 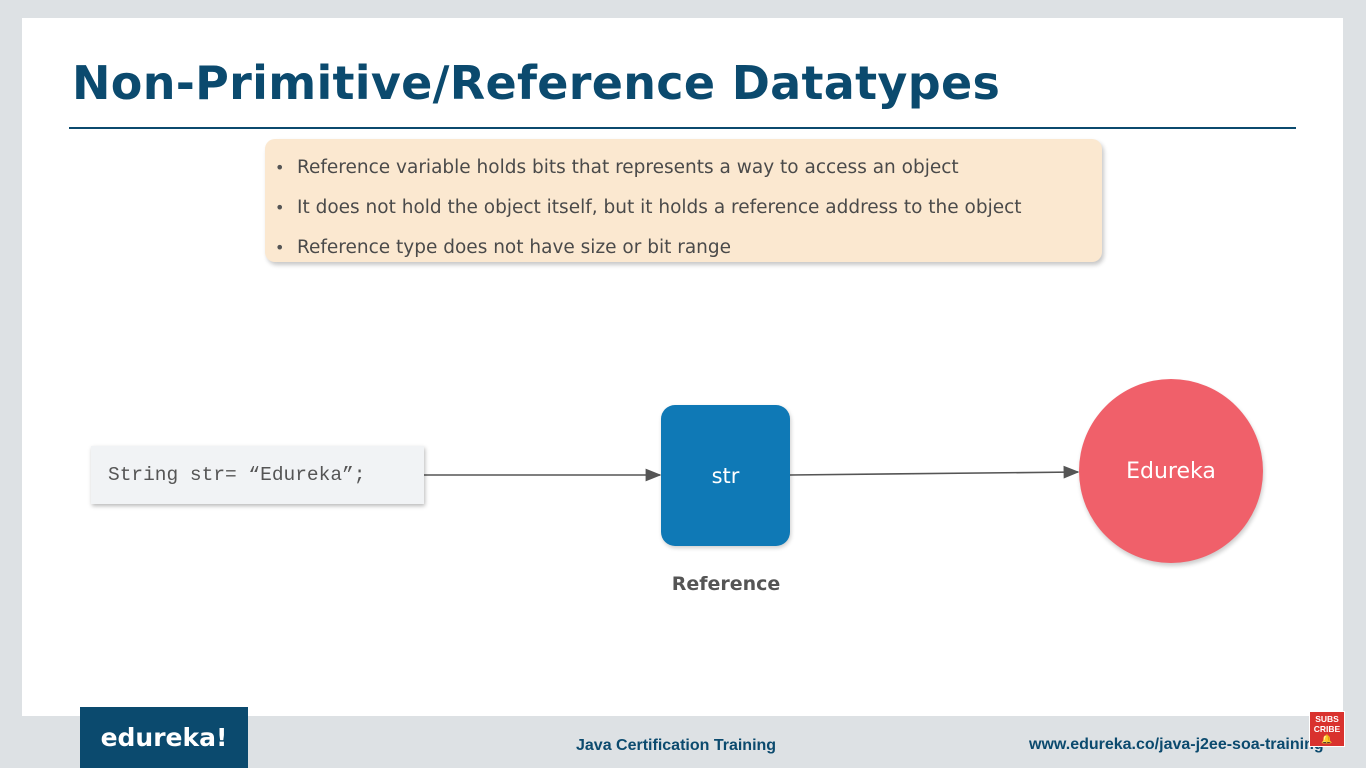 I want to click on subscribe-label-line2: CRIBE, so click(x=1327, y=729).